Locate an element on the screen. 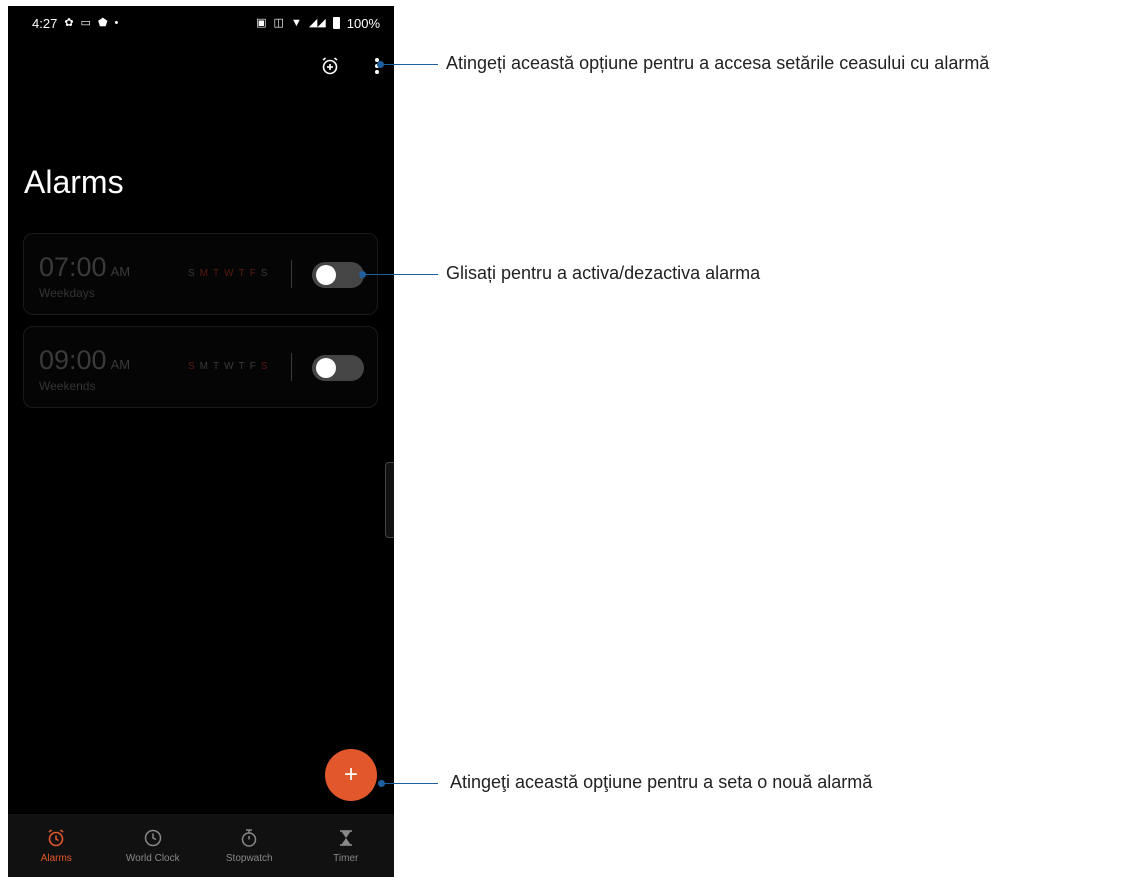  tab-alarms: Alarms is located at coordinates (56, 845).